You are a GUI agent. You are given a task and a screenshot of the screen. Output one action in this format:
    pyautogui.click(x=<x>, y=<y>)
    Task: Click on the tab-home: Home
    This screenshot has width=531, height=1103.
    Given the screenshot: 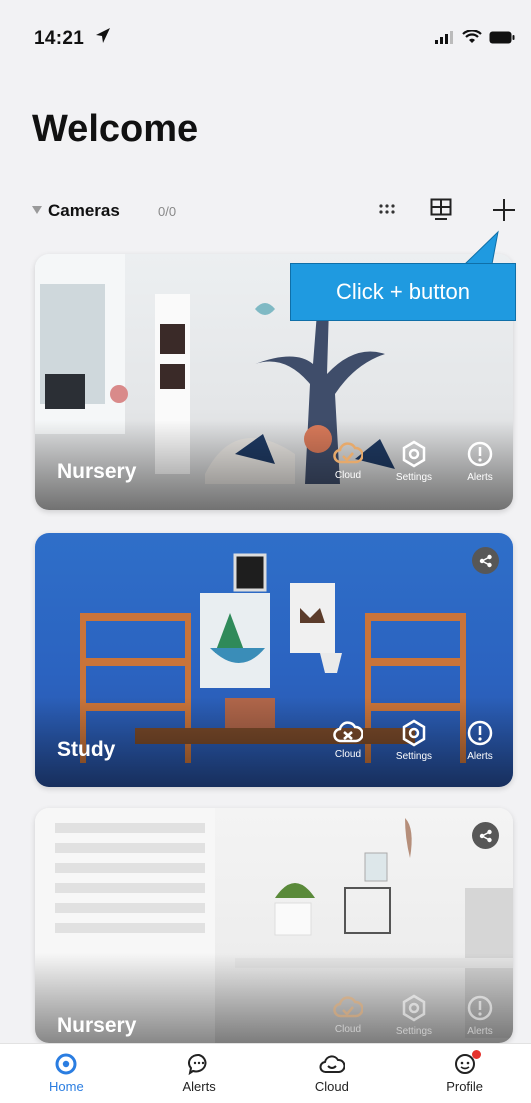 What is the action you would take?
    pyautogui.click(x=66, y=1073)
    